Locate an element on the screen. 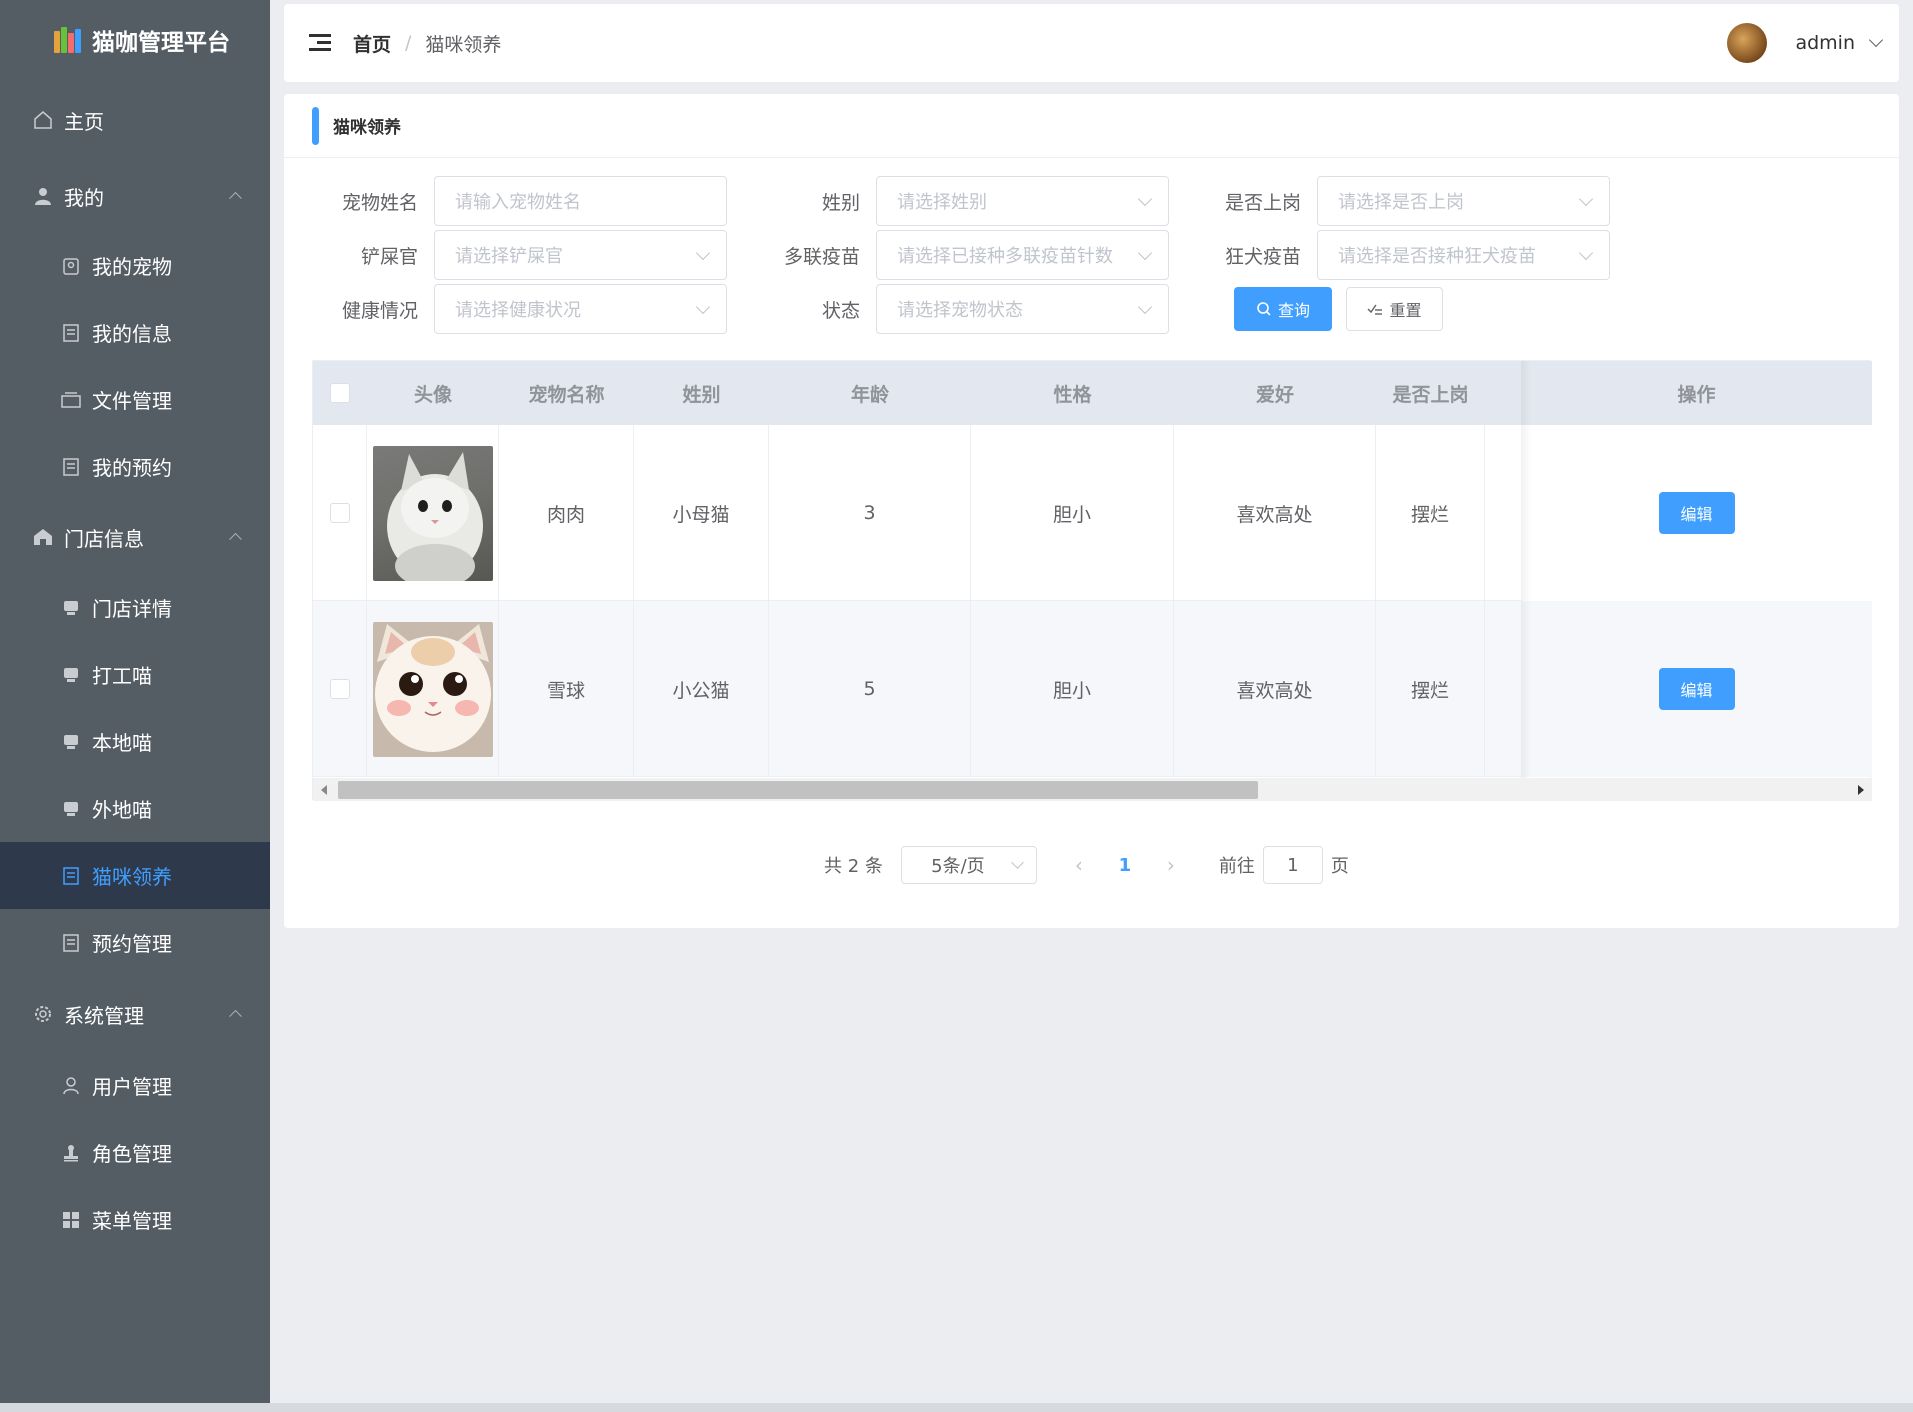 This screenshot has height=1412, width=1913. placeholder: 请选择是否上岗 is located at coordinates (1401, 202).